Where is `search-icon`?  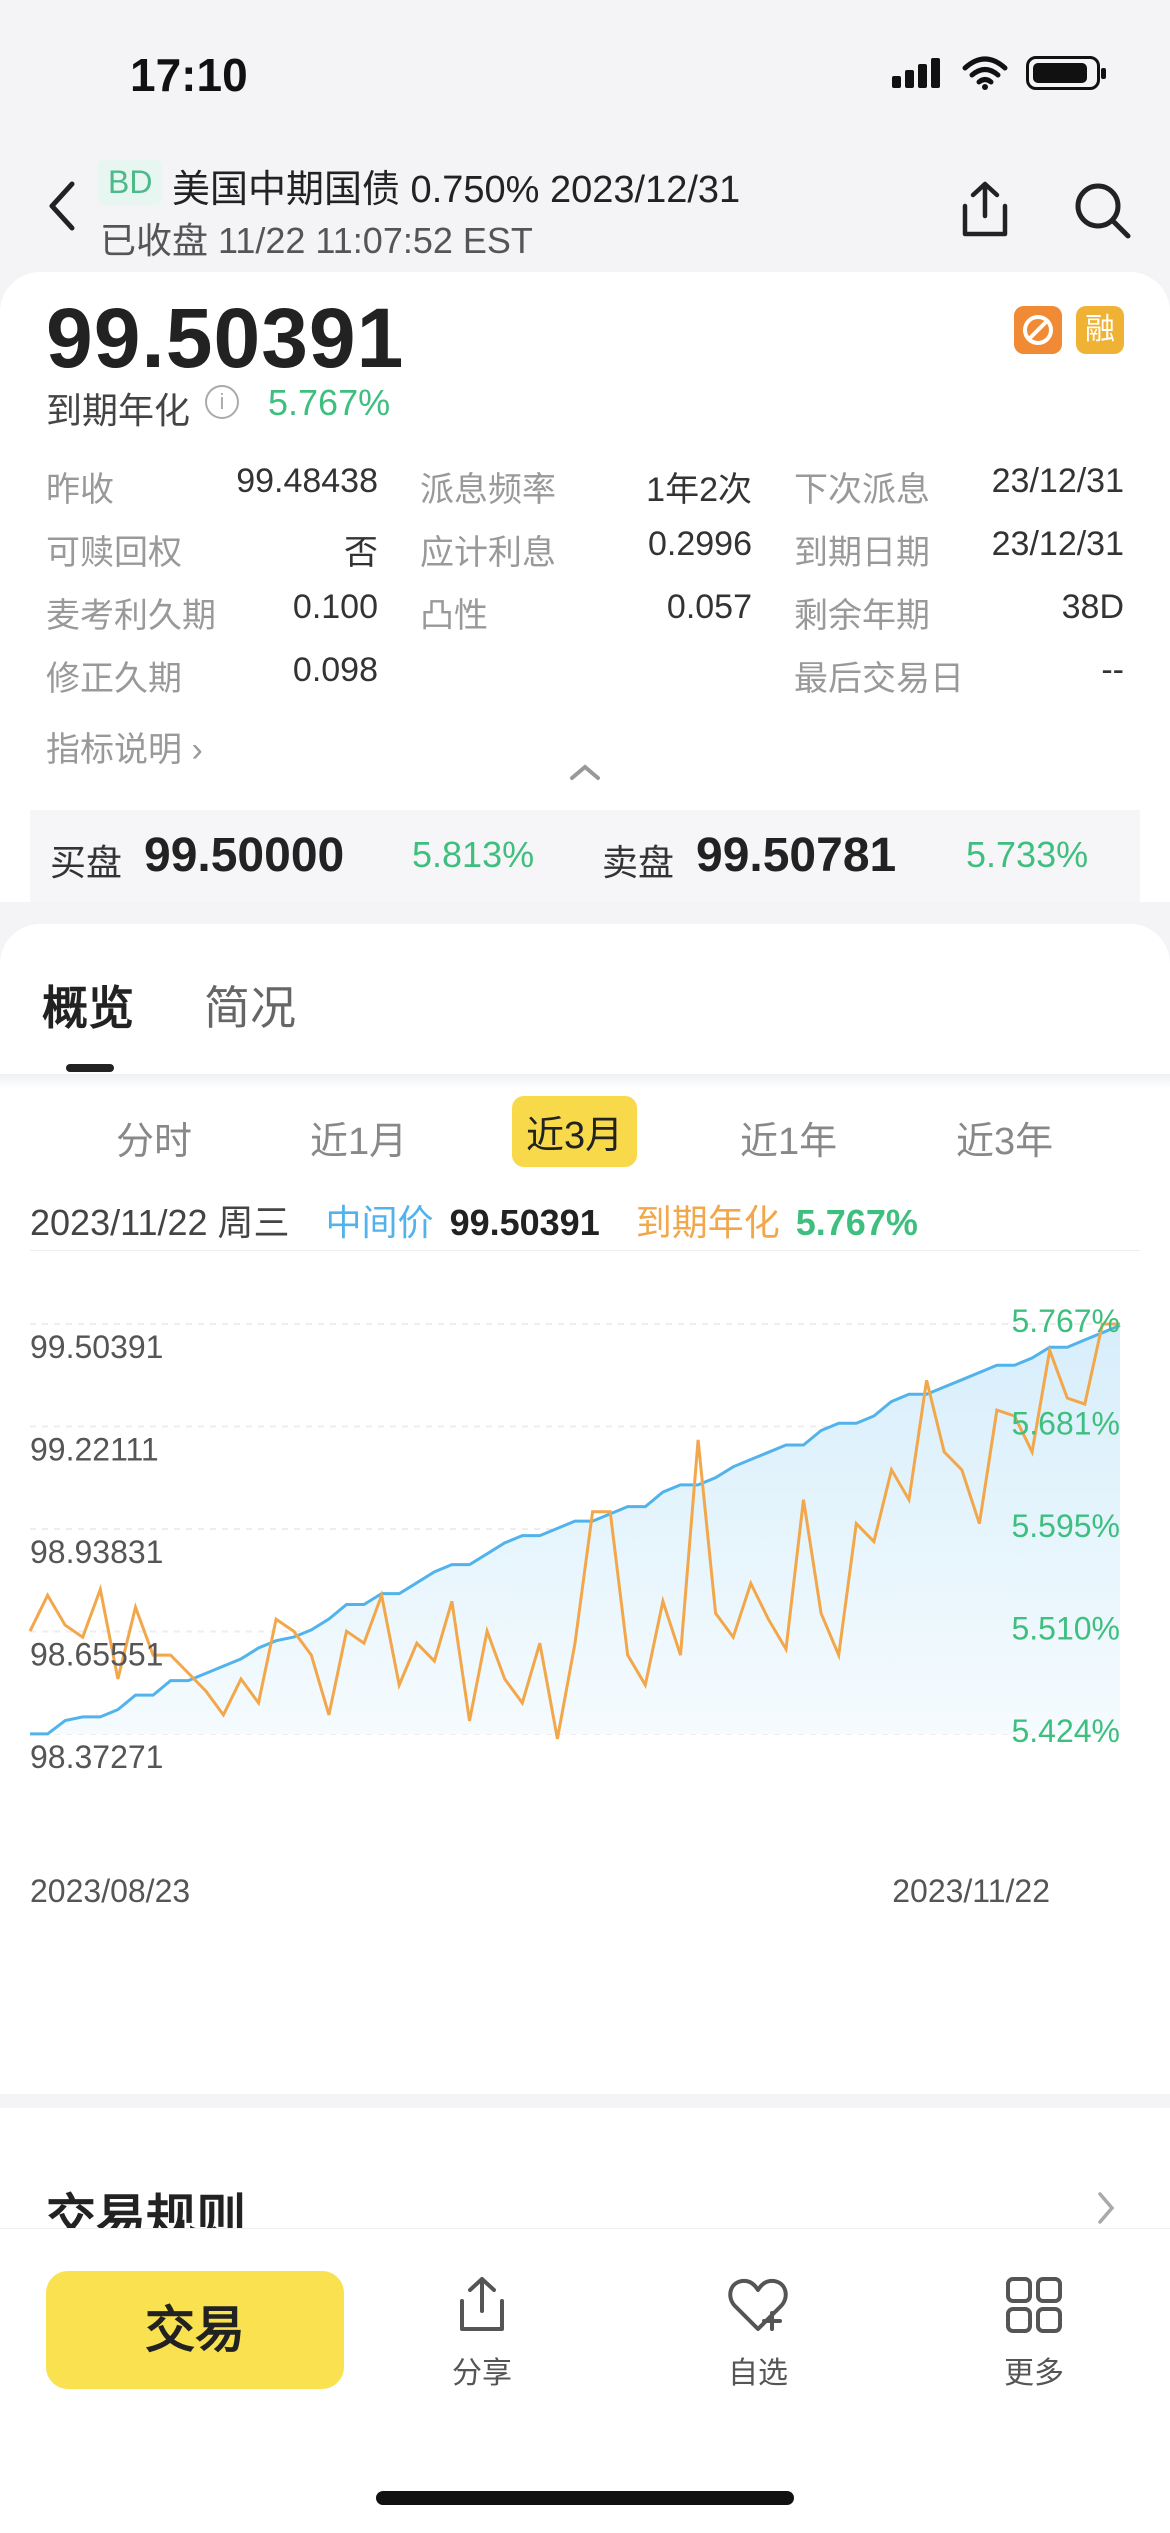
search-icon is located at coordinates (1102, 210).